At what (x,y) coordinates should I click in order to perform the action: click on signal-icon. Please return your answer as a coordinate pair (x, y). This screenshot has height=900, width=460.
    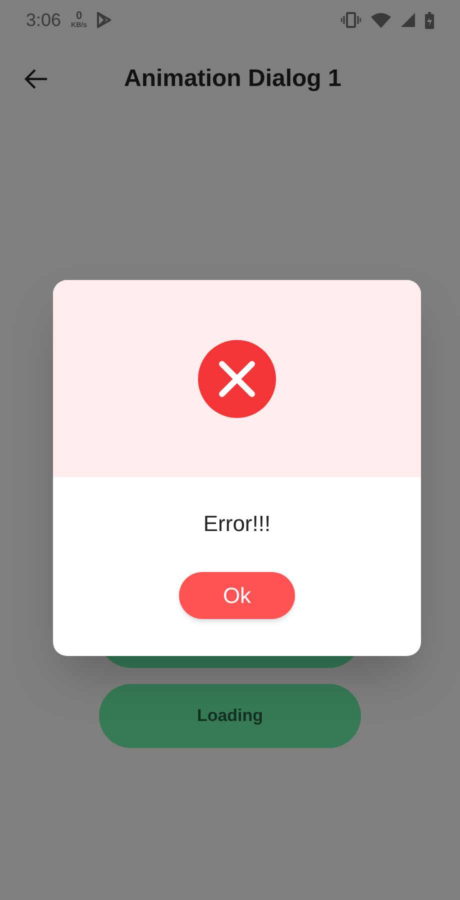
    Looking at the image, I should click on (408, 20).